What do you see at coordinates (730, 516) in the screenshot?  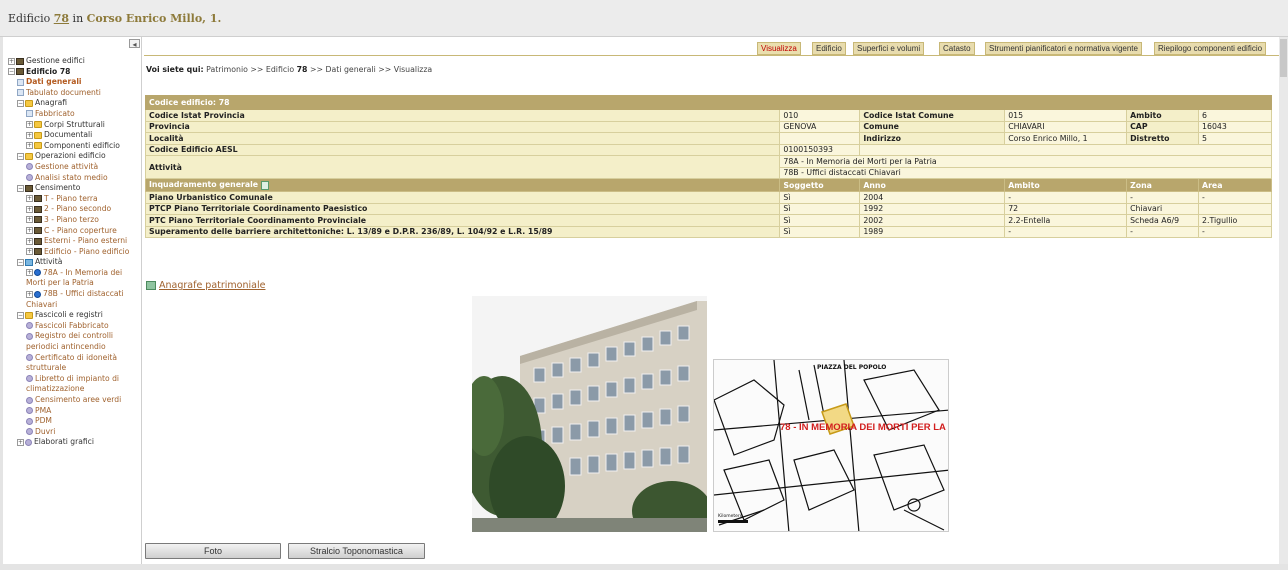 I see `map-scale-label: Kilometers` at bounding box center [730, 516].